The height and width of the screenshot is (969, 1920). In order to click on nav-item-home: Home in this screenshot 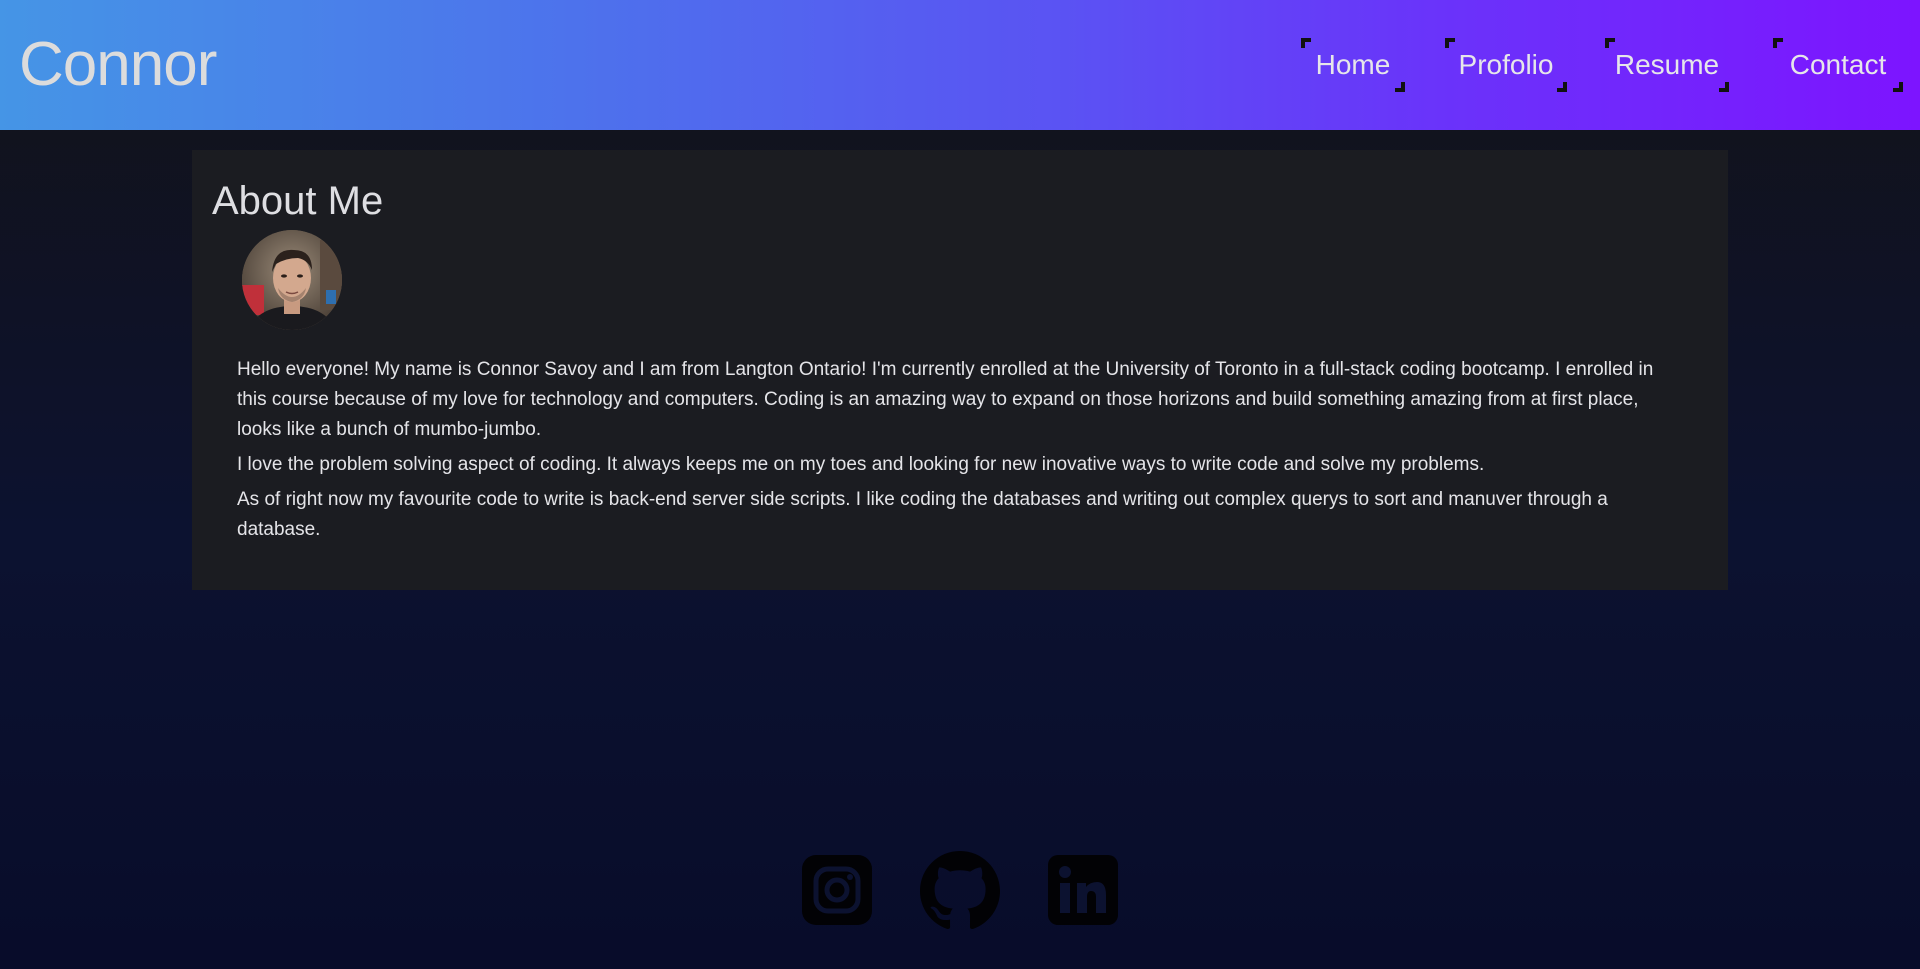, I will do `click(1353, 65)`.